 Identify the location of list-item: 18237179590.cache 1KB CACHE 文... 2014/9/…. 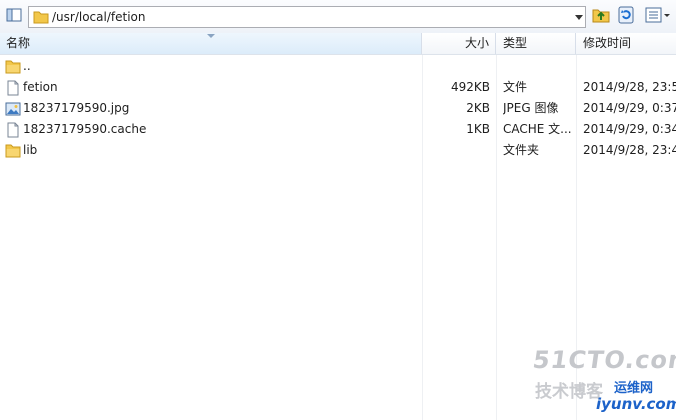
(338, 129).